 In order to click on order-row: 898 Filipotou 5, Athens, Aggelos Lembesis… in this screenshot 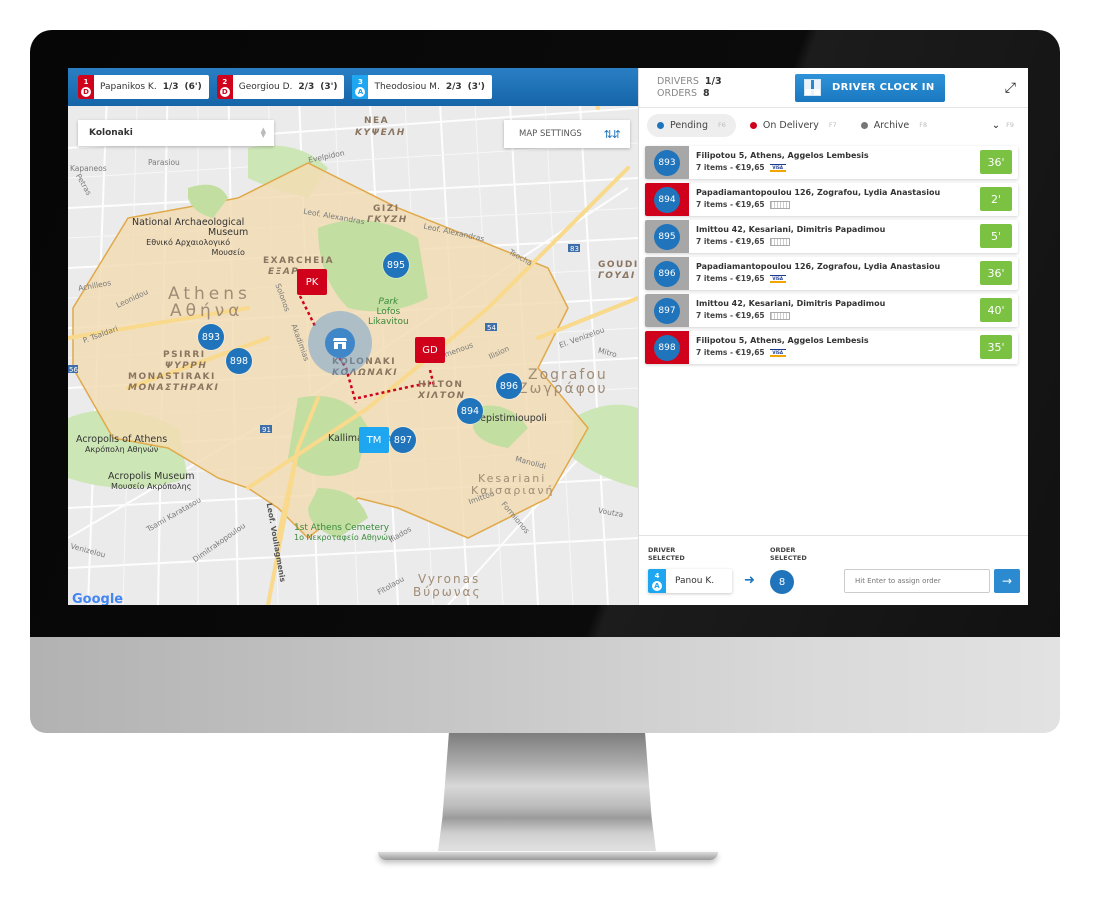, I will do `click(831, 347)`.